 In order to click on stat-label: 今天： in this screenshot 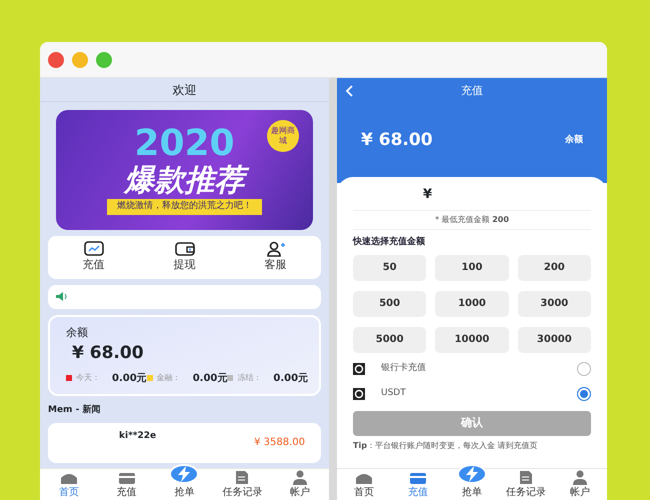, I will do `click(88, 378)`.